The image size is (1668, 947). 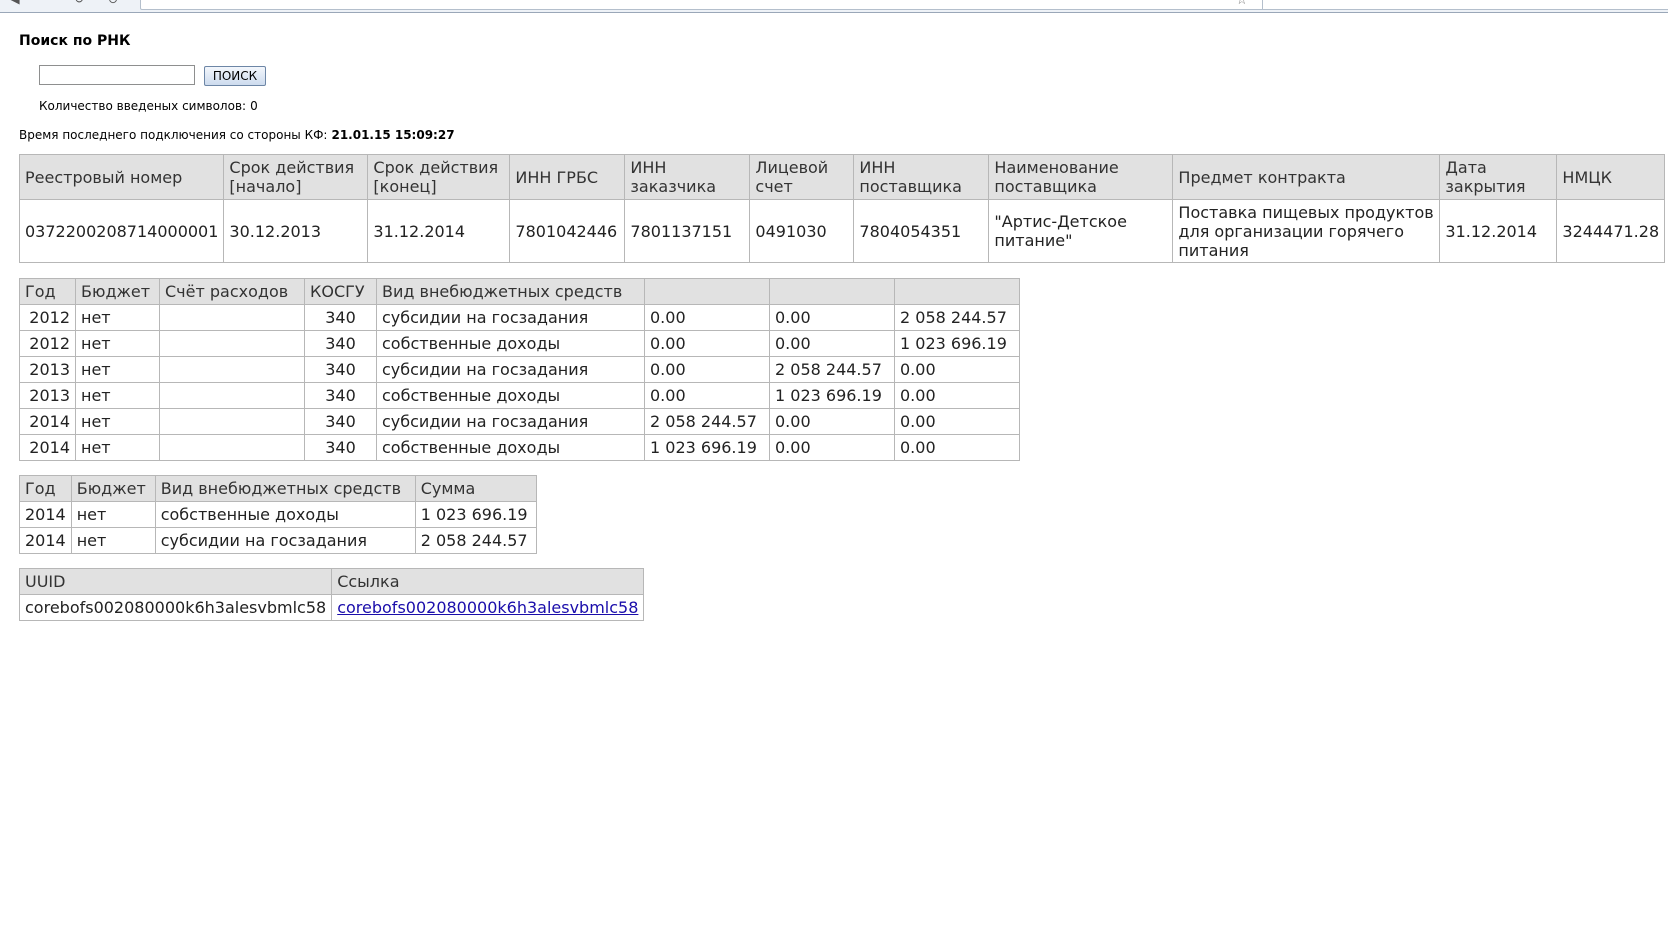 What do you see at coordinates (488, 581) in the screenshot?
I see `header-link: Ссылка` at bounding box center [488, 581].